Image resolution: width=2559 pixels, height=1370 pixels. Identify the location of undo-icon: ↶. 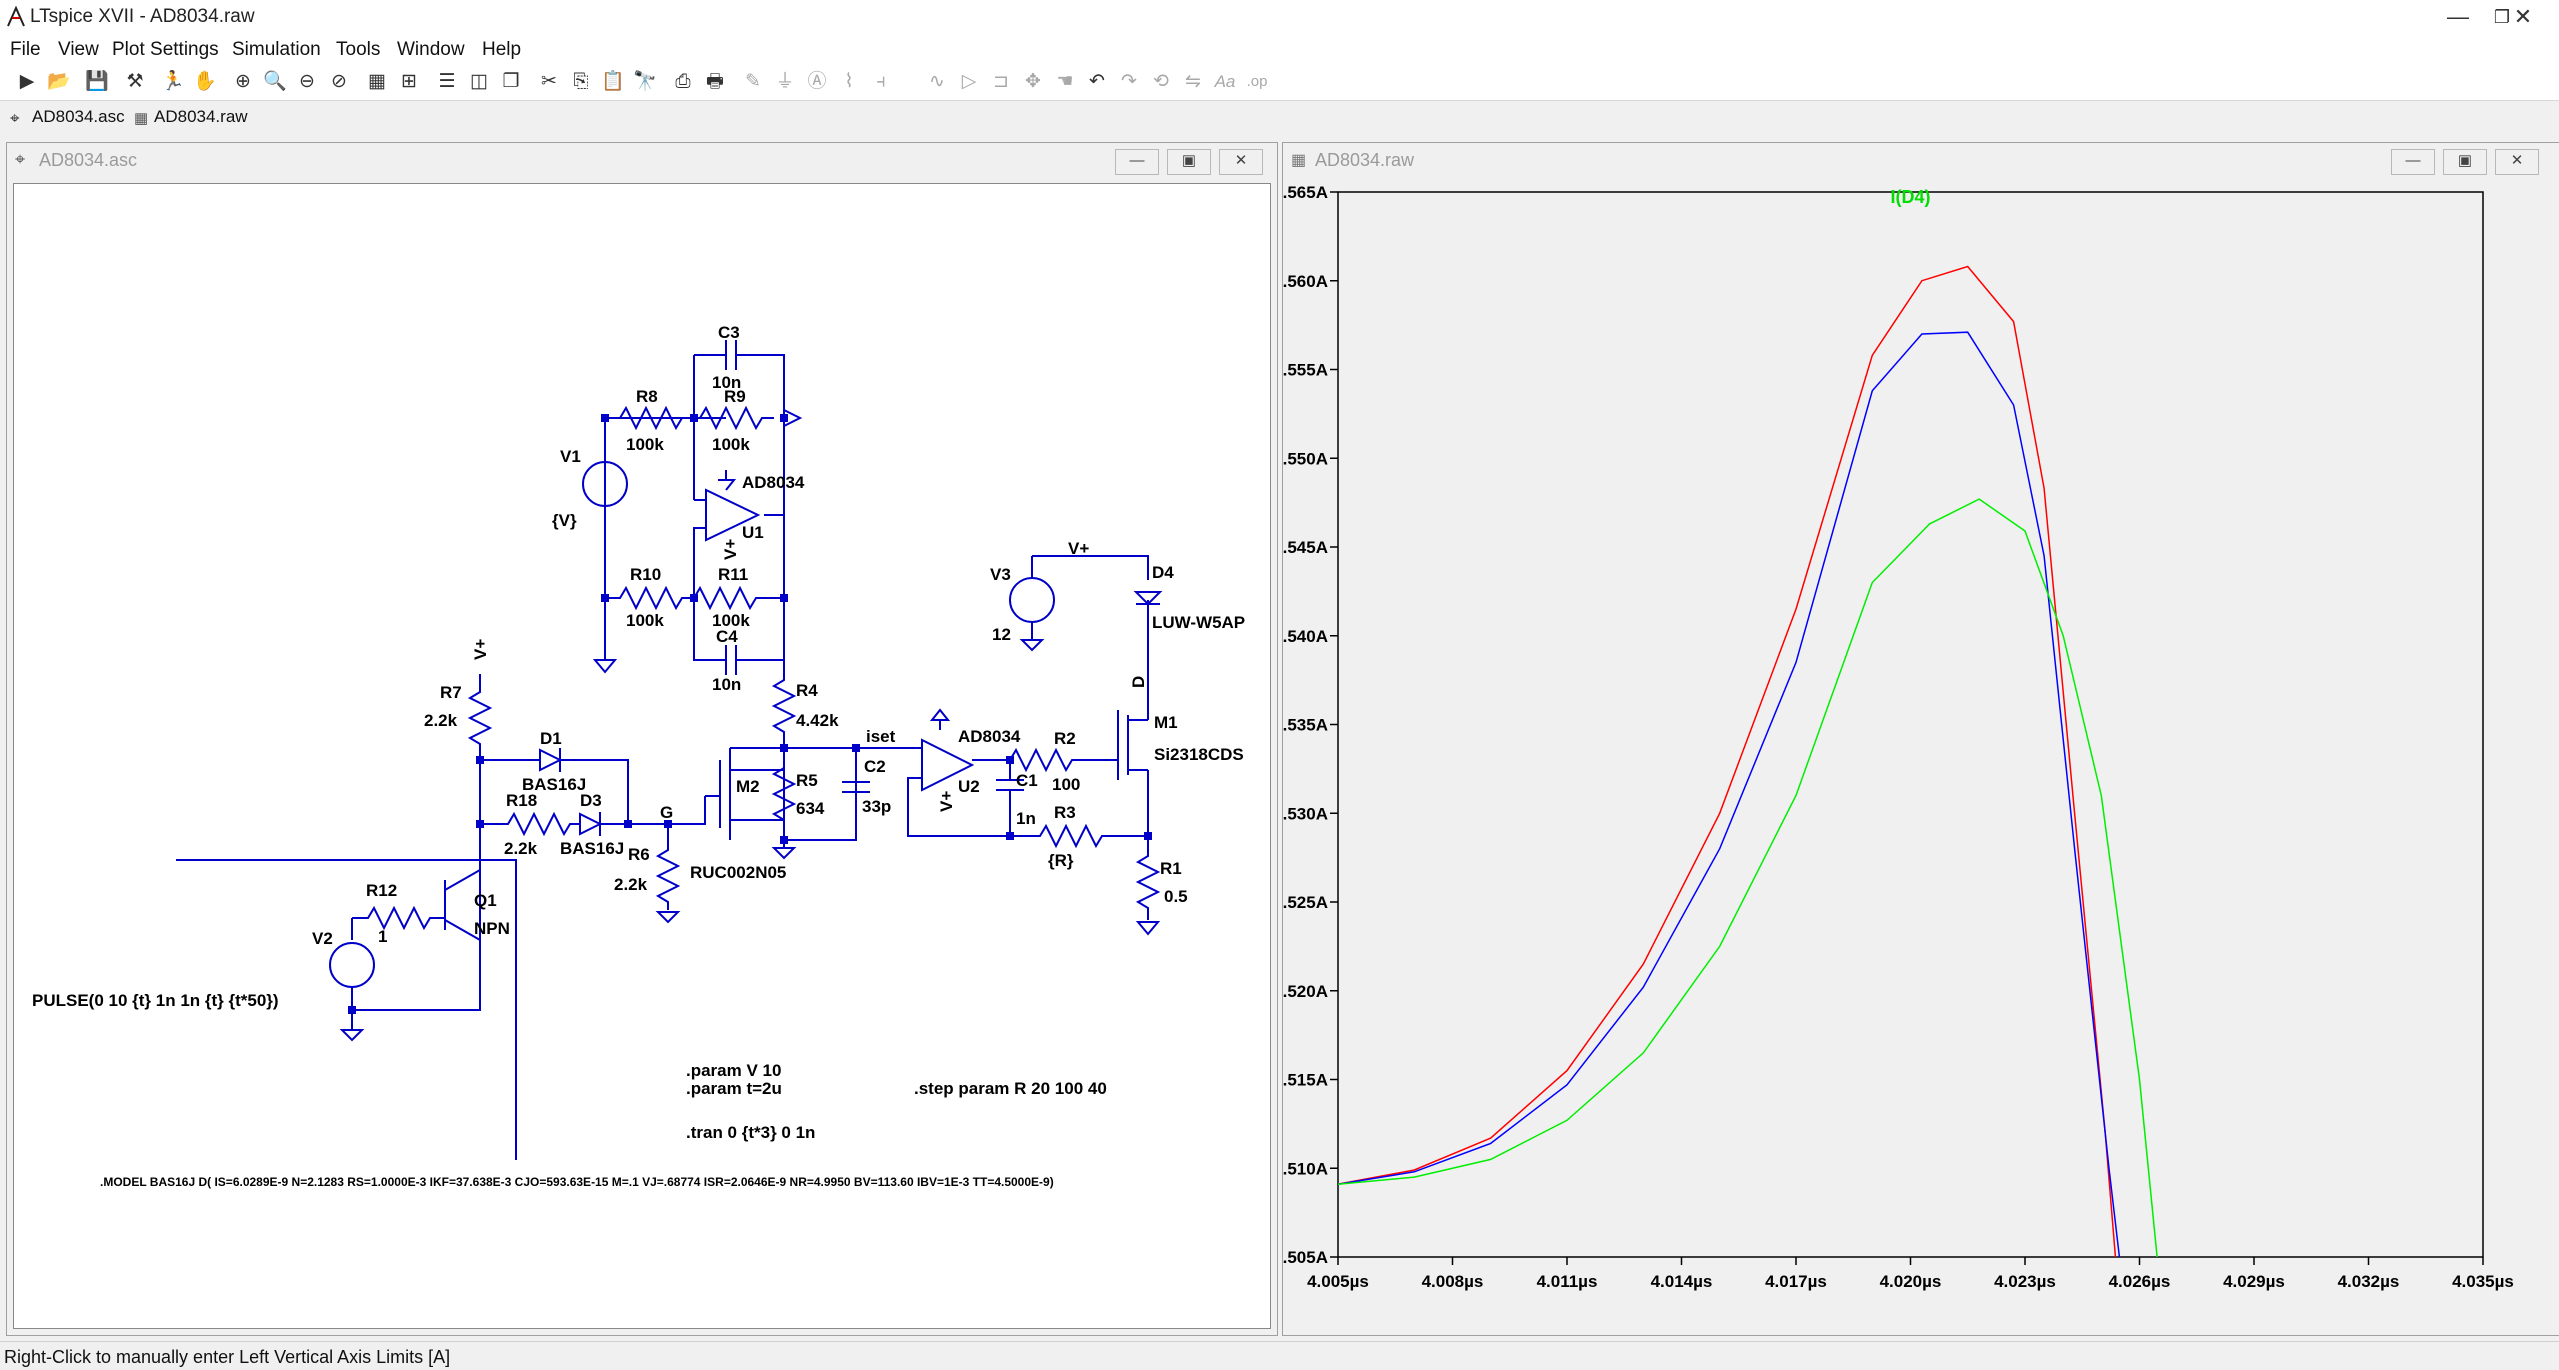
(1097, 82).